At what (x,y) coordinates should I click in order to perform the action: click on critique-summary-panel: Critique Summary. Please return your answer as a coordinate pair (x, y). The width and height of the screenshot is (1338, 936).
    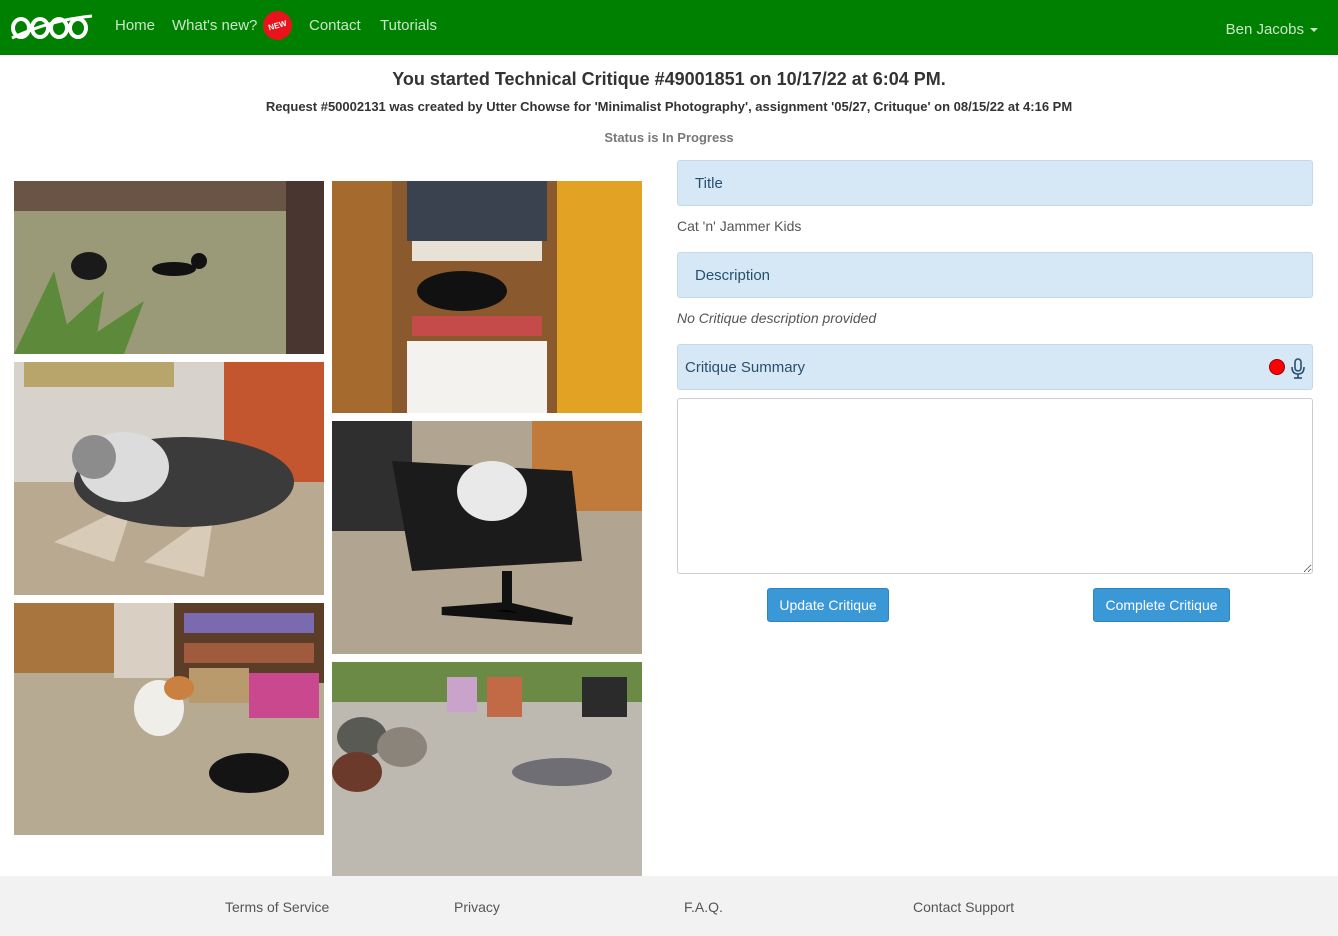
    Looking at the image, I should click on (995, 367).